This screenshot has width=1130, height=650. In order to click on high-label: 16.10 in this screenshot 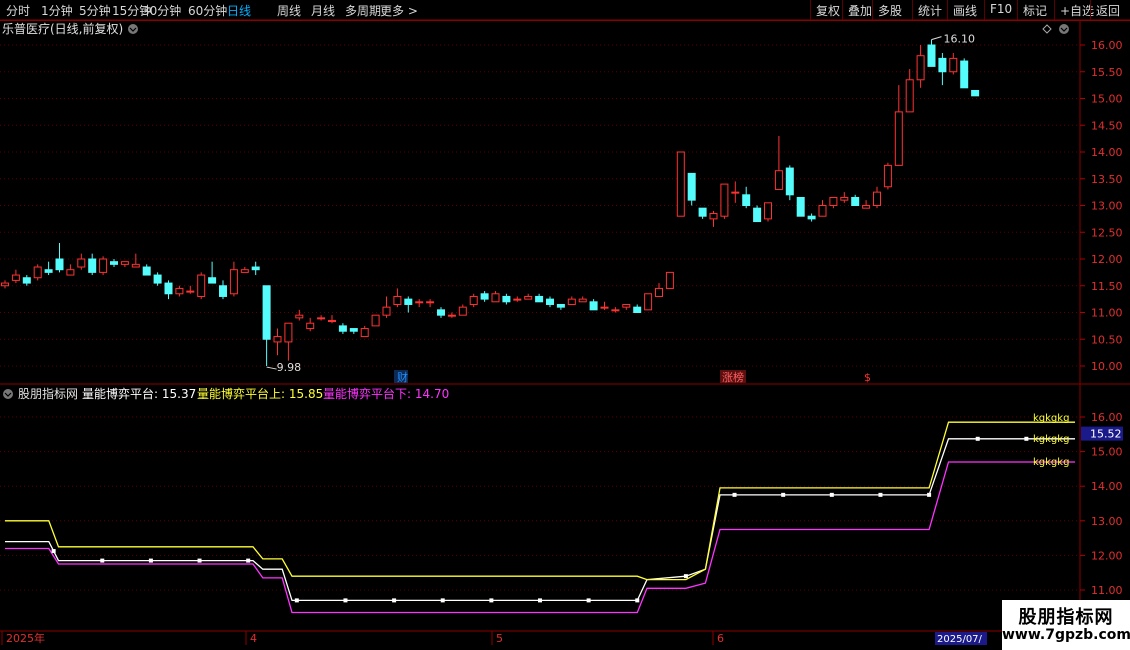, I will do `click(960, 39)`.